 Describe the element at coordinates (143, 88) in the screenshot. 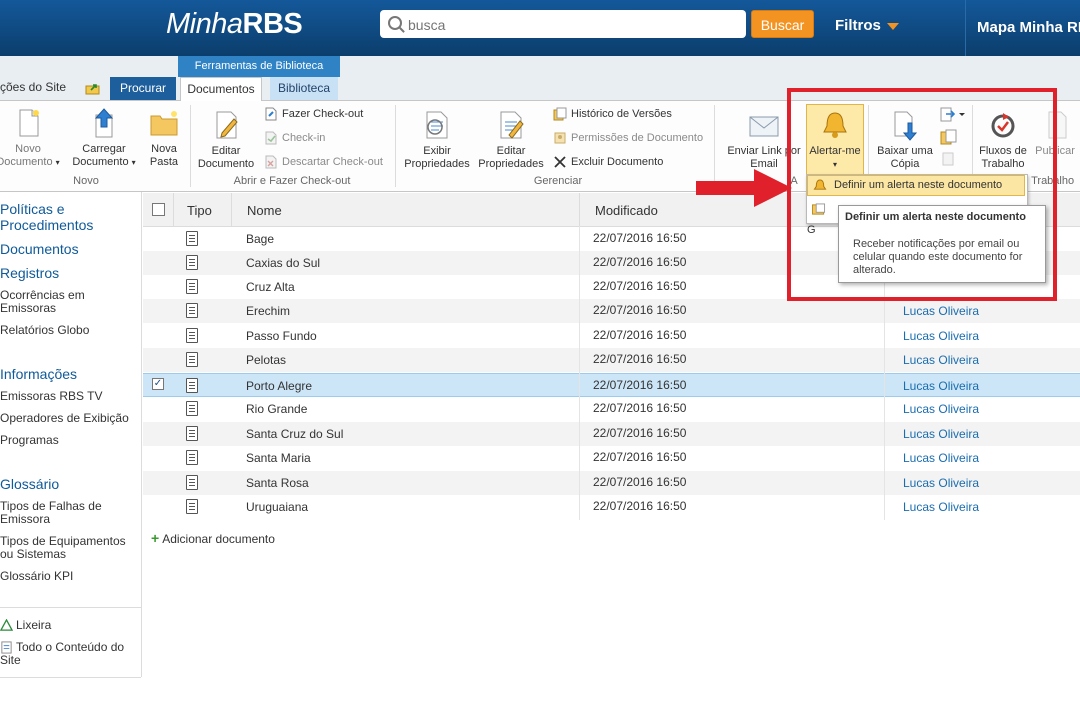

I see `tab-procurar: Procurar` at that location.